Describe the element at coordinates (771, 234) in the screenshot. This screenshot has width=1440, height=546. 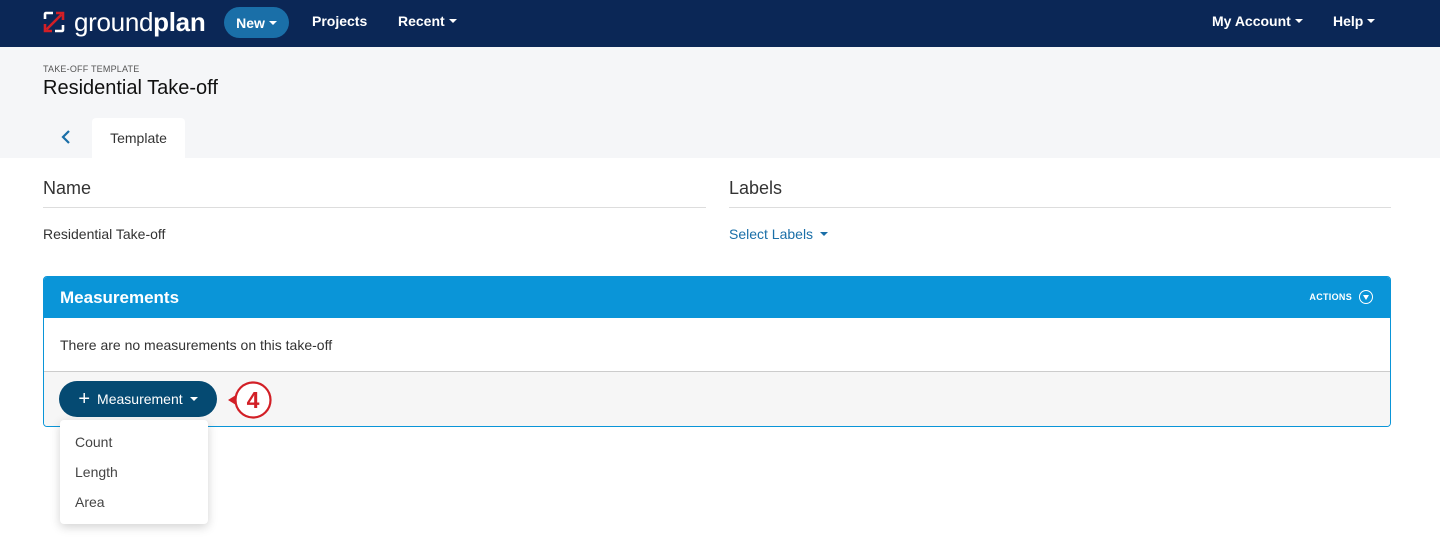
I see `select-labels-label: Select Labels` at that location.